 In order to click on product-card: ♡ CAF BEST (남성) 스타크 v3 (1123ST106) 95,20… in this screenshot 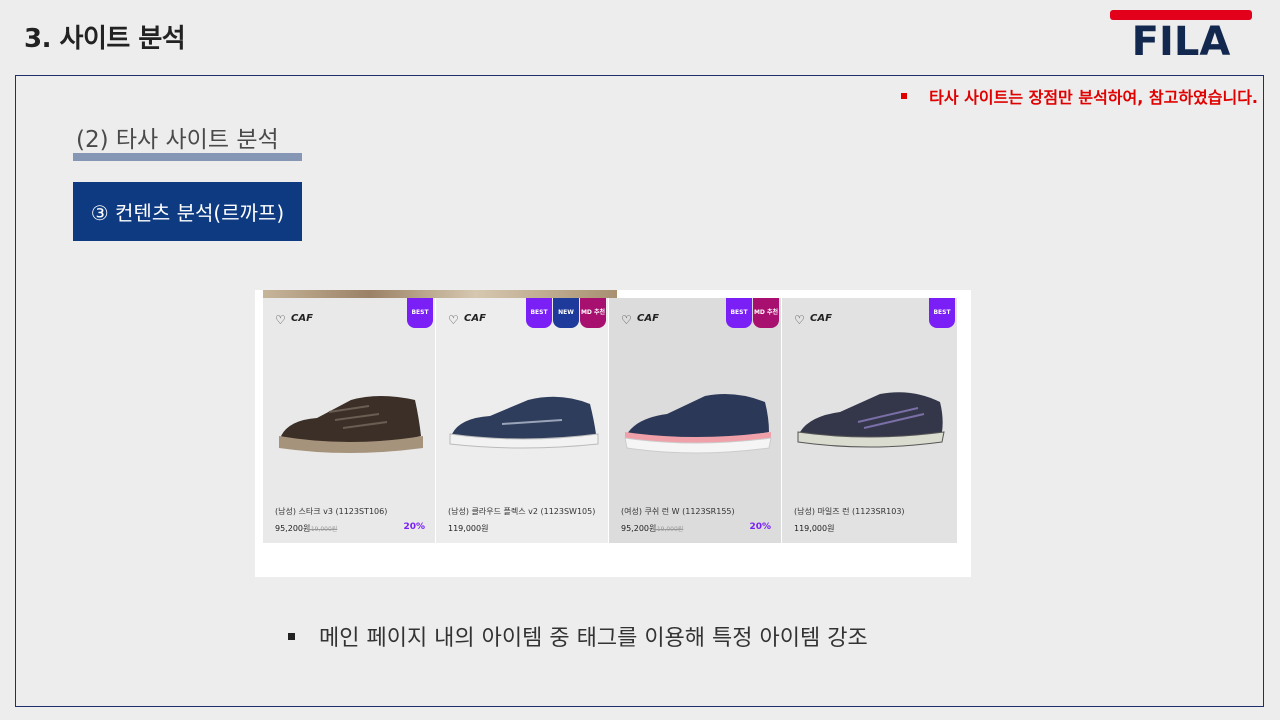, I will do `click(349, 420)`.